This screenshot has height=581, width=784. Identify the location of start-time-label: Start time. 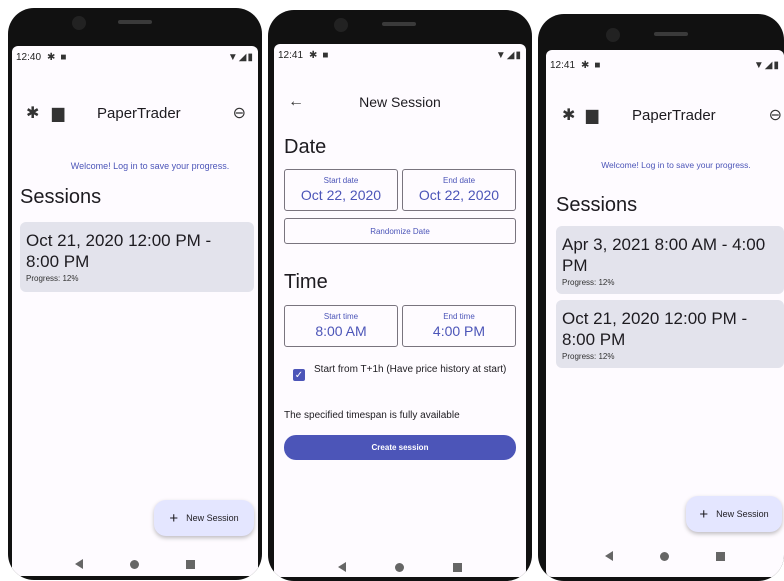
(341, 316).